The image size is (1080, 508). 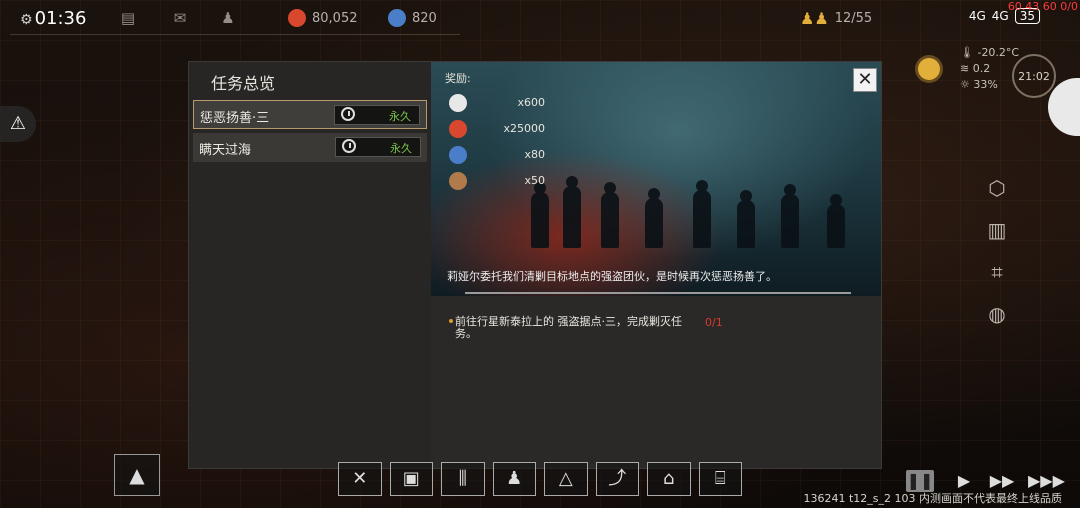 What do you see at coordinates (335, 18) in the screenshot?
I see `food-count: 80,052` at bounding box center [335, 18].